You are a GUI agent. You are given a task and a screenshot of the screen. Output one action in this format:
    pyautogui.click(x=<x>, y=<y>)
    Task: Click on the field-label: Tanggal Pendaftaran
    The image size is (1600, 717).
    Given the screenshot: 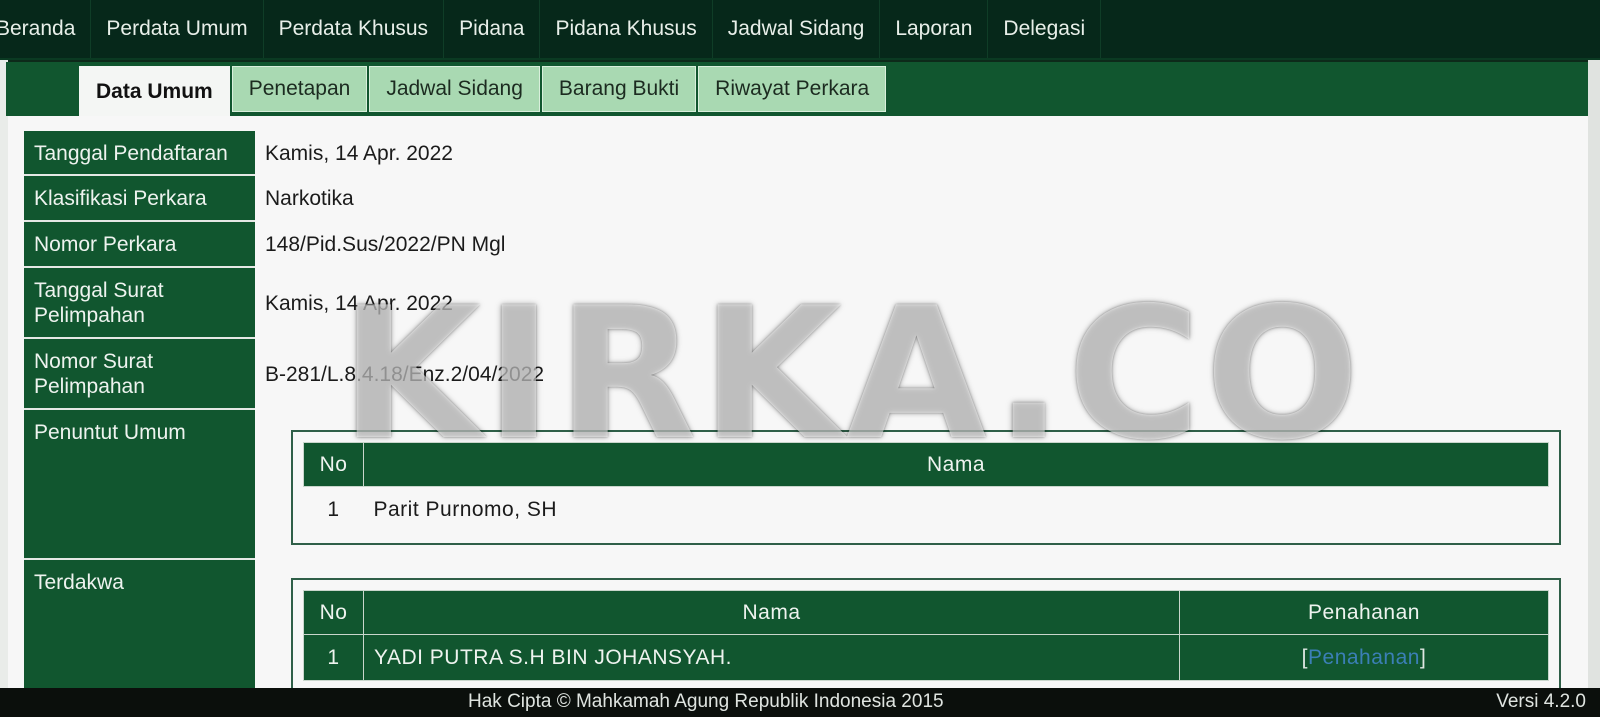 What is the action you would take?
    pyautogui.click(x=139, y=153)
    